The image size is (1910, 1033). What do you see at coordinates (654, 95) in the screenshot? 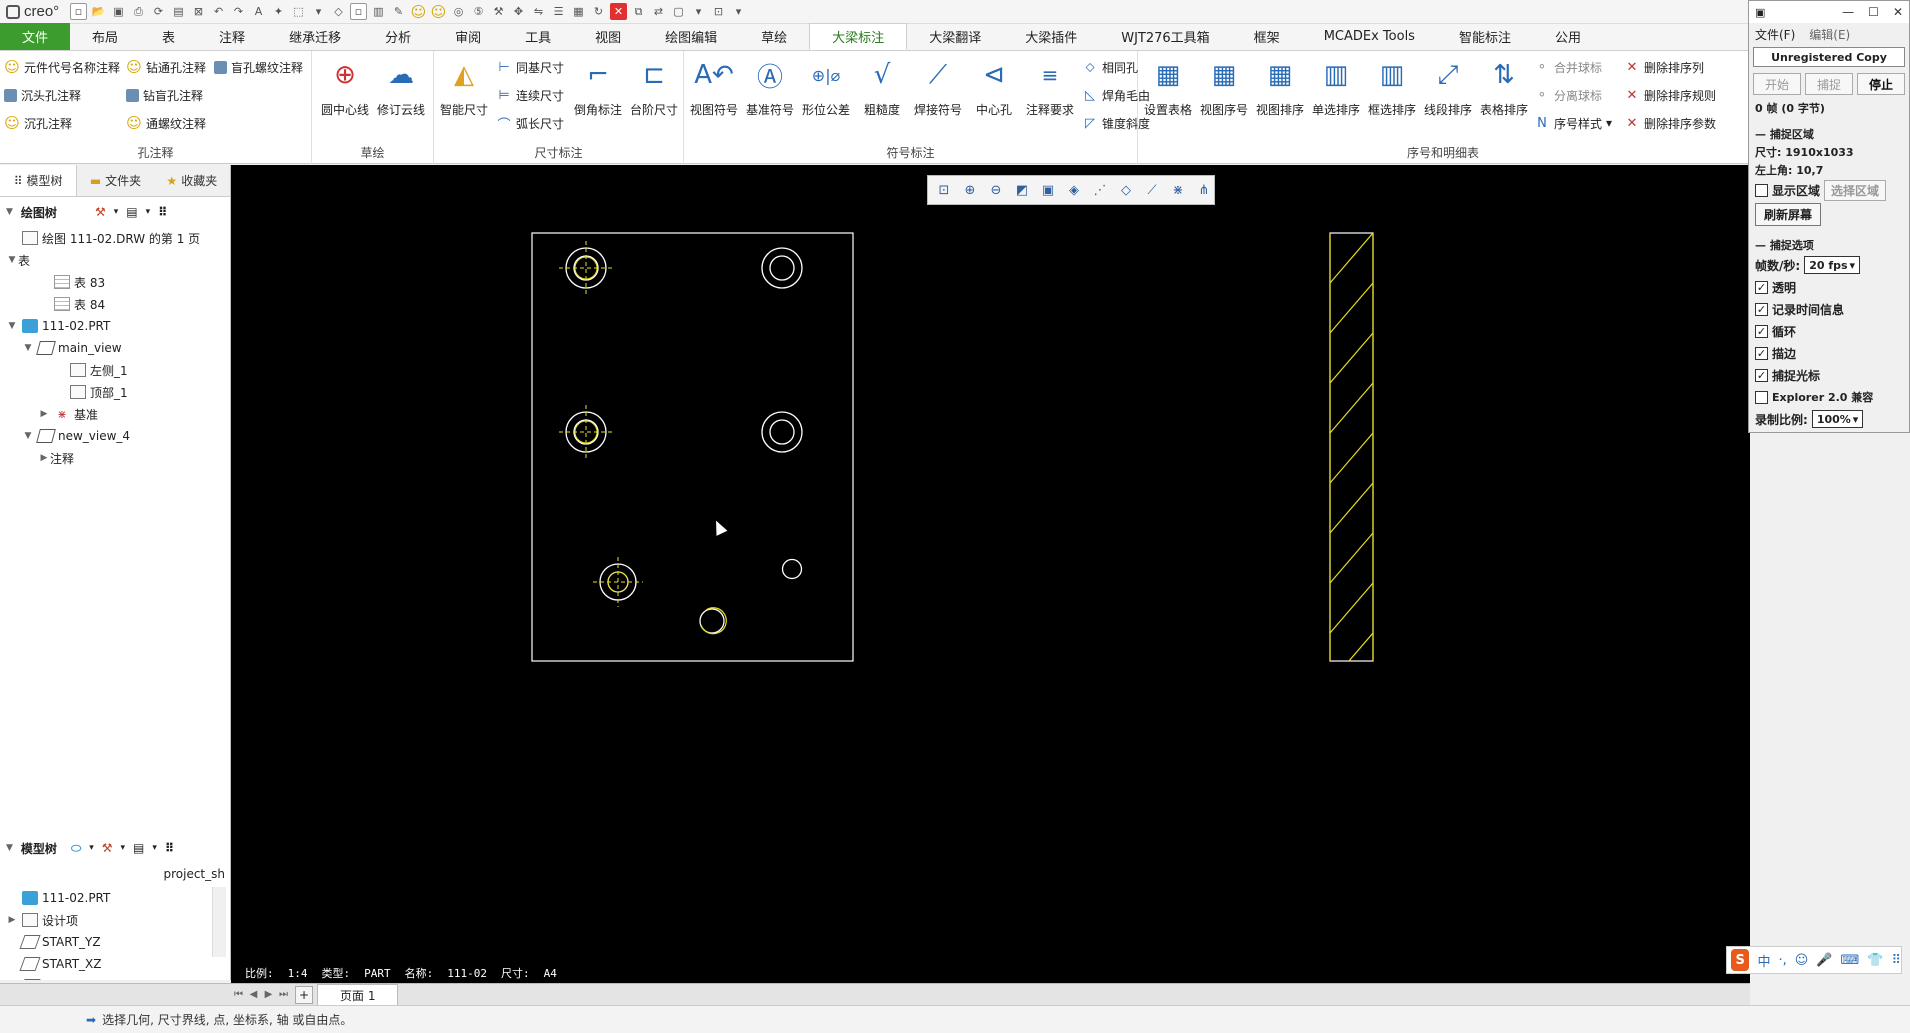
I see `step-dim-button: ⊏ 台阶尺寸` at bounding box center [654, 95].